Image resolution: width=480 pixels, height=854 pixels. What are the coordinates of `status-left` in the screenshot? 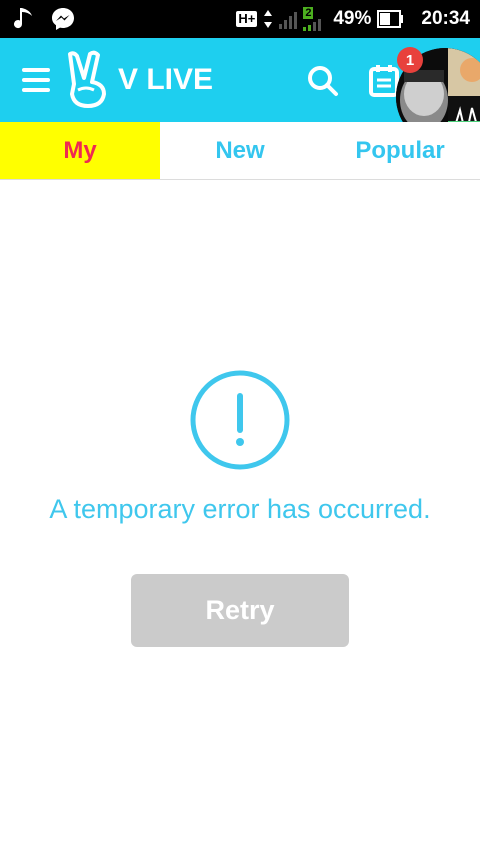 It's located at (45, 19).